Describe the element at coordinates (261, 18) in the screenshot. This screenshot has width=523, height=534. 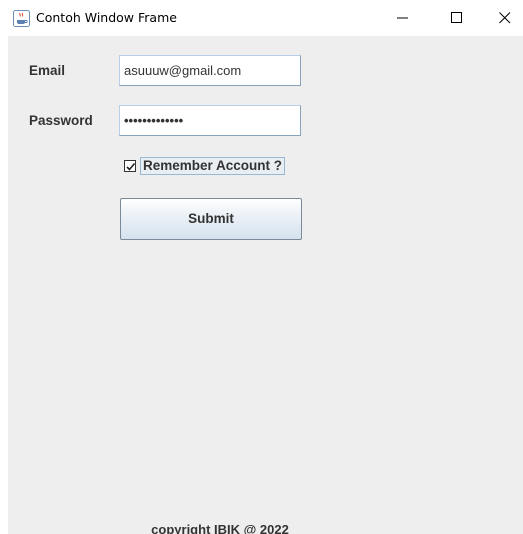
I see `title-bar: Contoh Window Frame` at that location.